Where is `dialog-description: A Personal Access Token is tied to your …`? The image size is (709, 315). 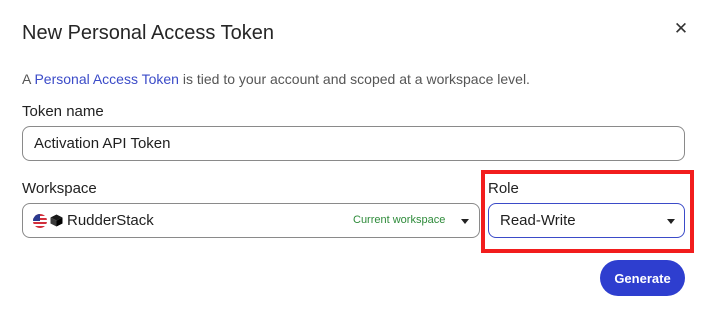 dialog-description: A Personal Access Token is tied to your … is located at coordinates (276, 79).